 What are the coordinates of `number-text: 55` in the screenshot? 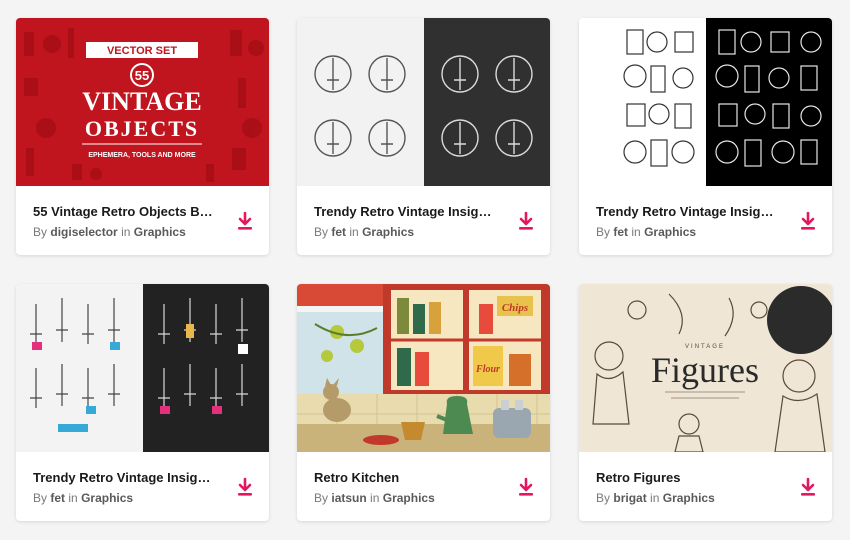 It's located at (142, 75).